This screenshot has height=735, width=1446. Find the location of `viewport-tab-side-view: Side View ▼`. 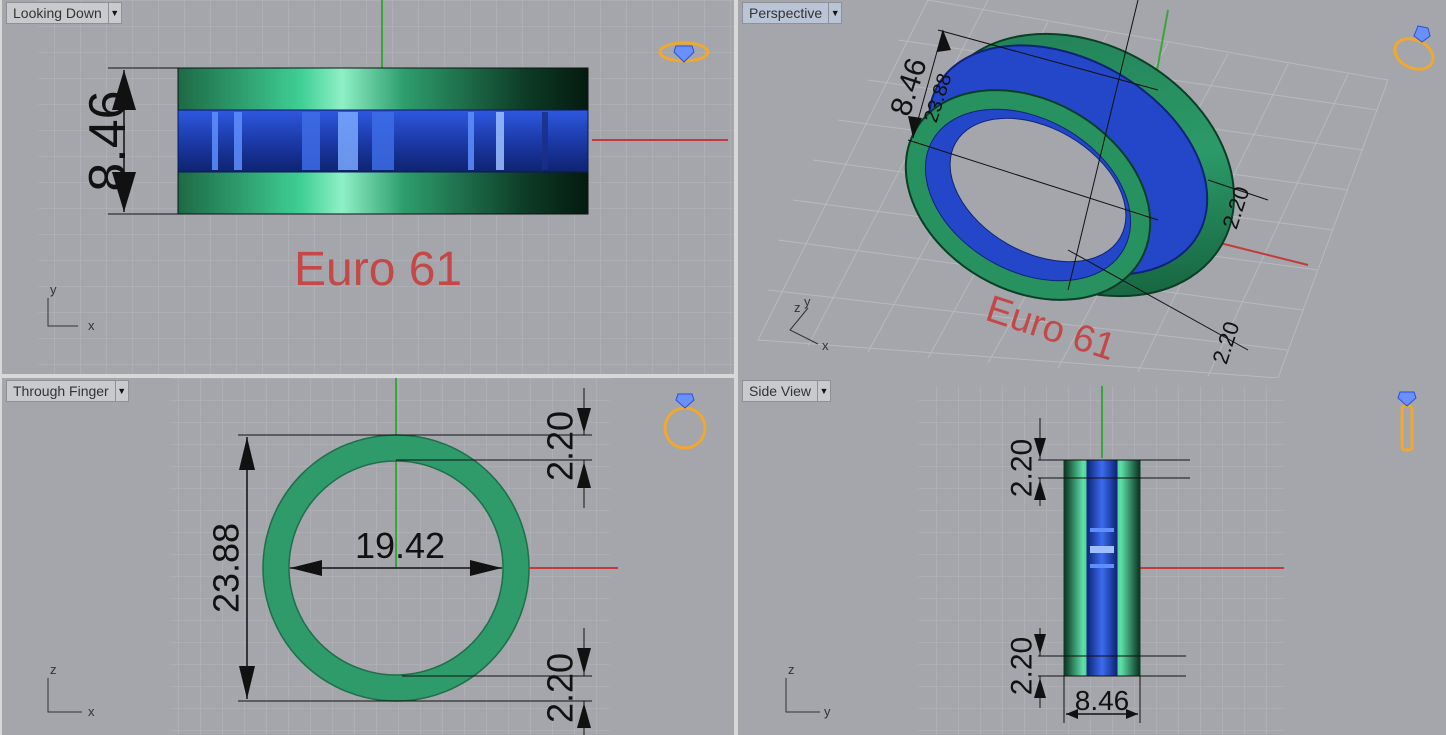

viewport-tab-side-view: Side View ▼ is located at coordinates (787, 391).